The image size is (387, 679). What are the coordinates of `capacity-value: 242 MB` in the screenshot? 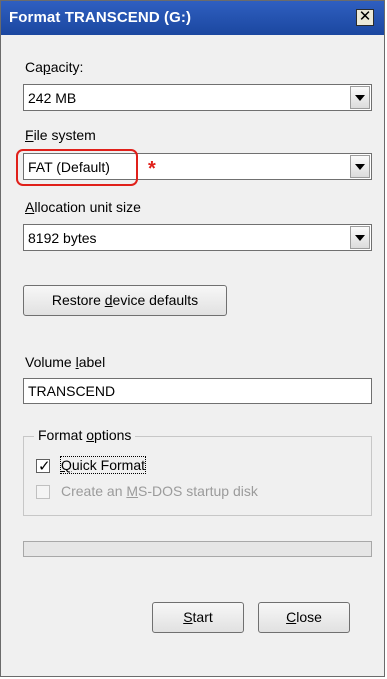 It's located at (52, 98).